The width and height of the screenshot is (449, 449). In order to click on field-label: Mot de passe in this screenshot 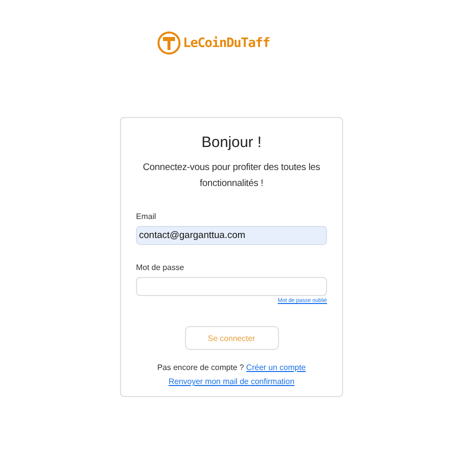, I will do `click(161, 267)`.